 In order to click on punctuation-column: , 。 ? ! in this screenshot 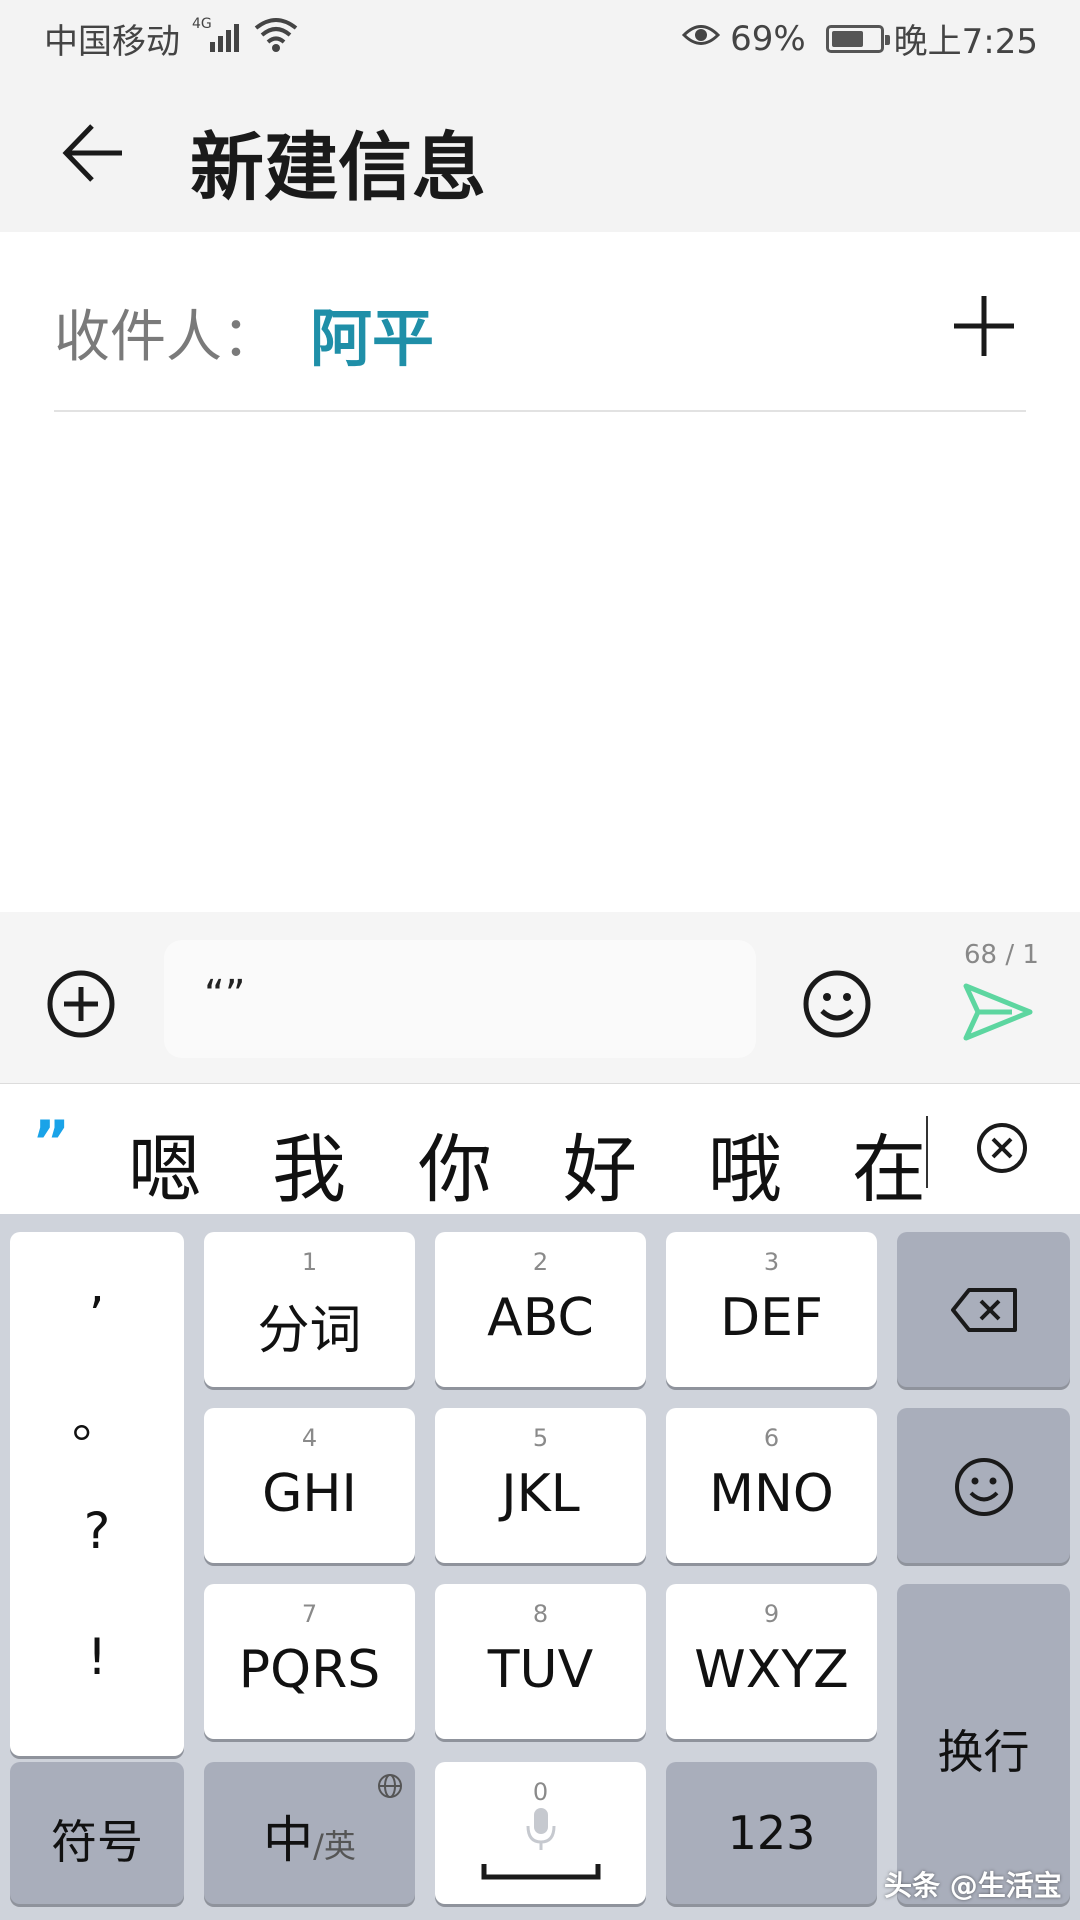, I will do `click(97, 1494)`.